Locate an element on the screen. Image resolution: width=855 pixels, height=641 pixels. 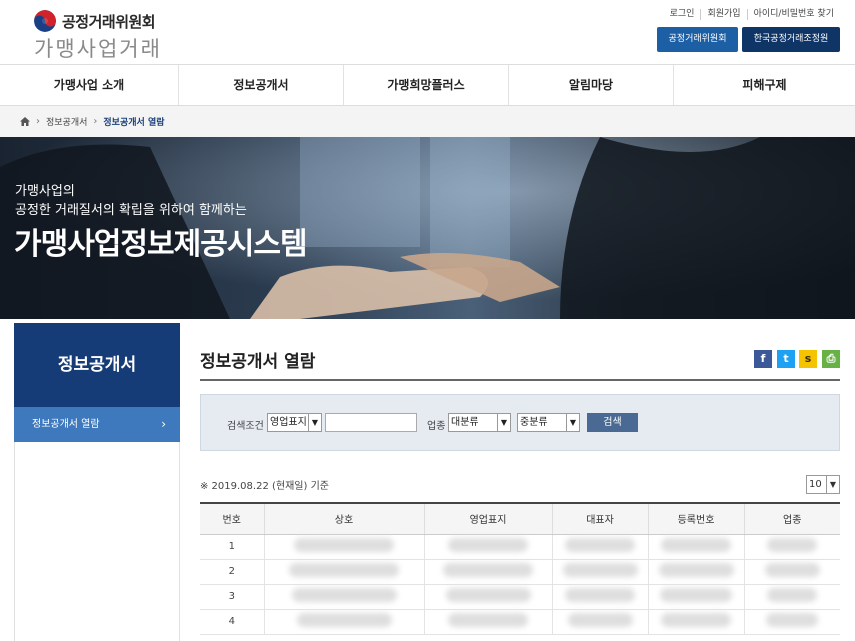
col-header-industry: 업종 is located at coordinates (791, 519).